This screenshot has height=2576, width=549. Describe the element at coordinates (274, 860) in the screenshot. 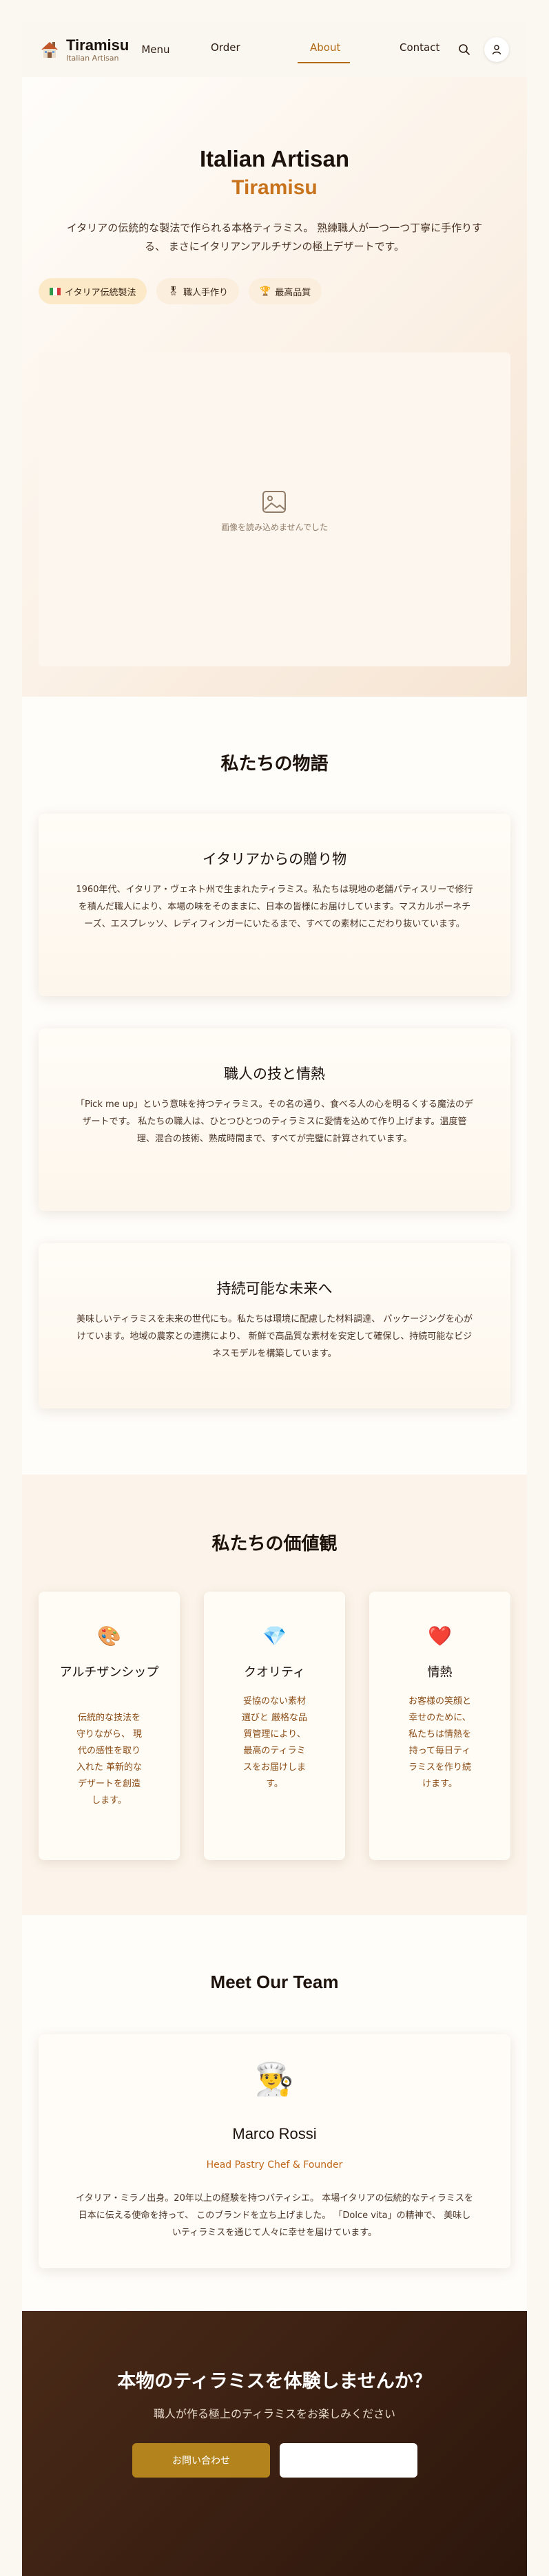

I see `story-card-title: イタリアからの贈り物` at that location.